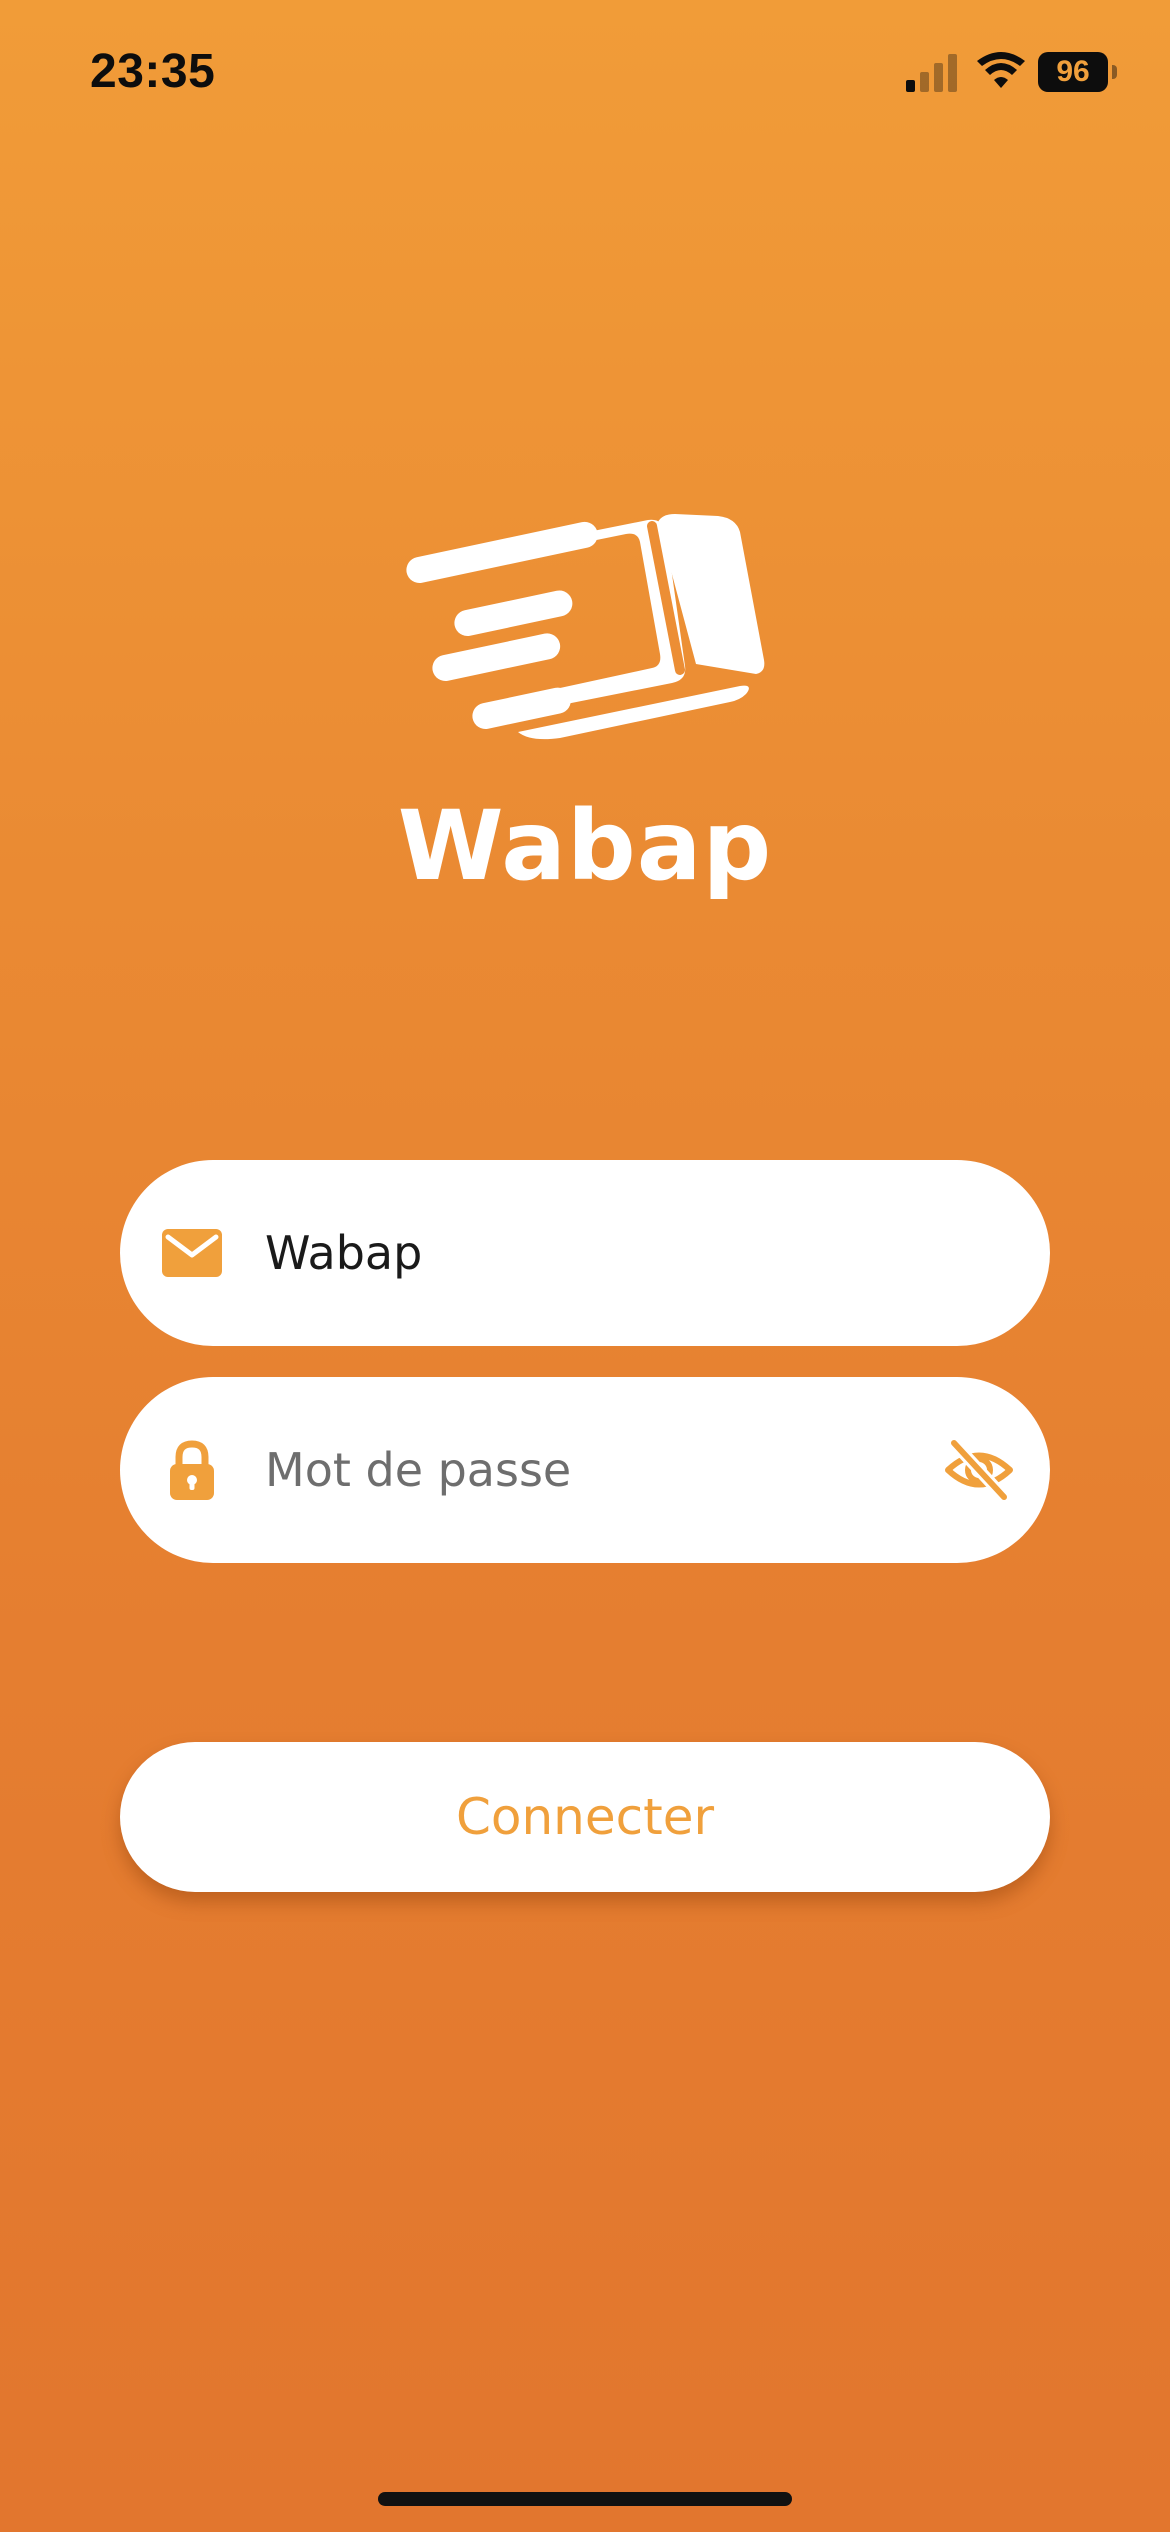  Describe the element at coordinates (1001, 70) in the screenshot. I see `wifi-icon` at that location.